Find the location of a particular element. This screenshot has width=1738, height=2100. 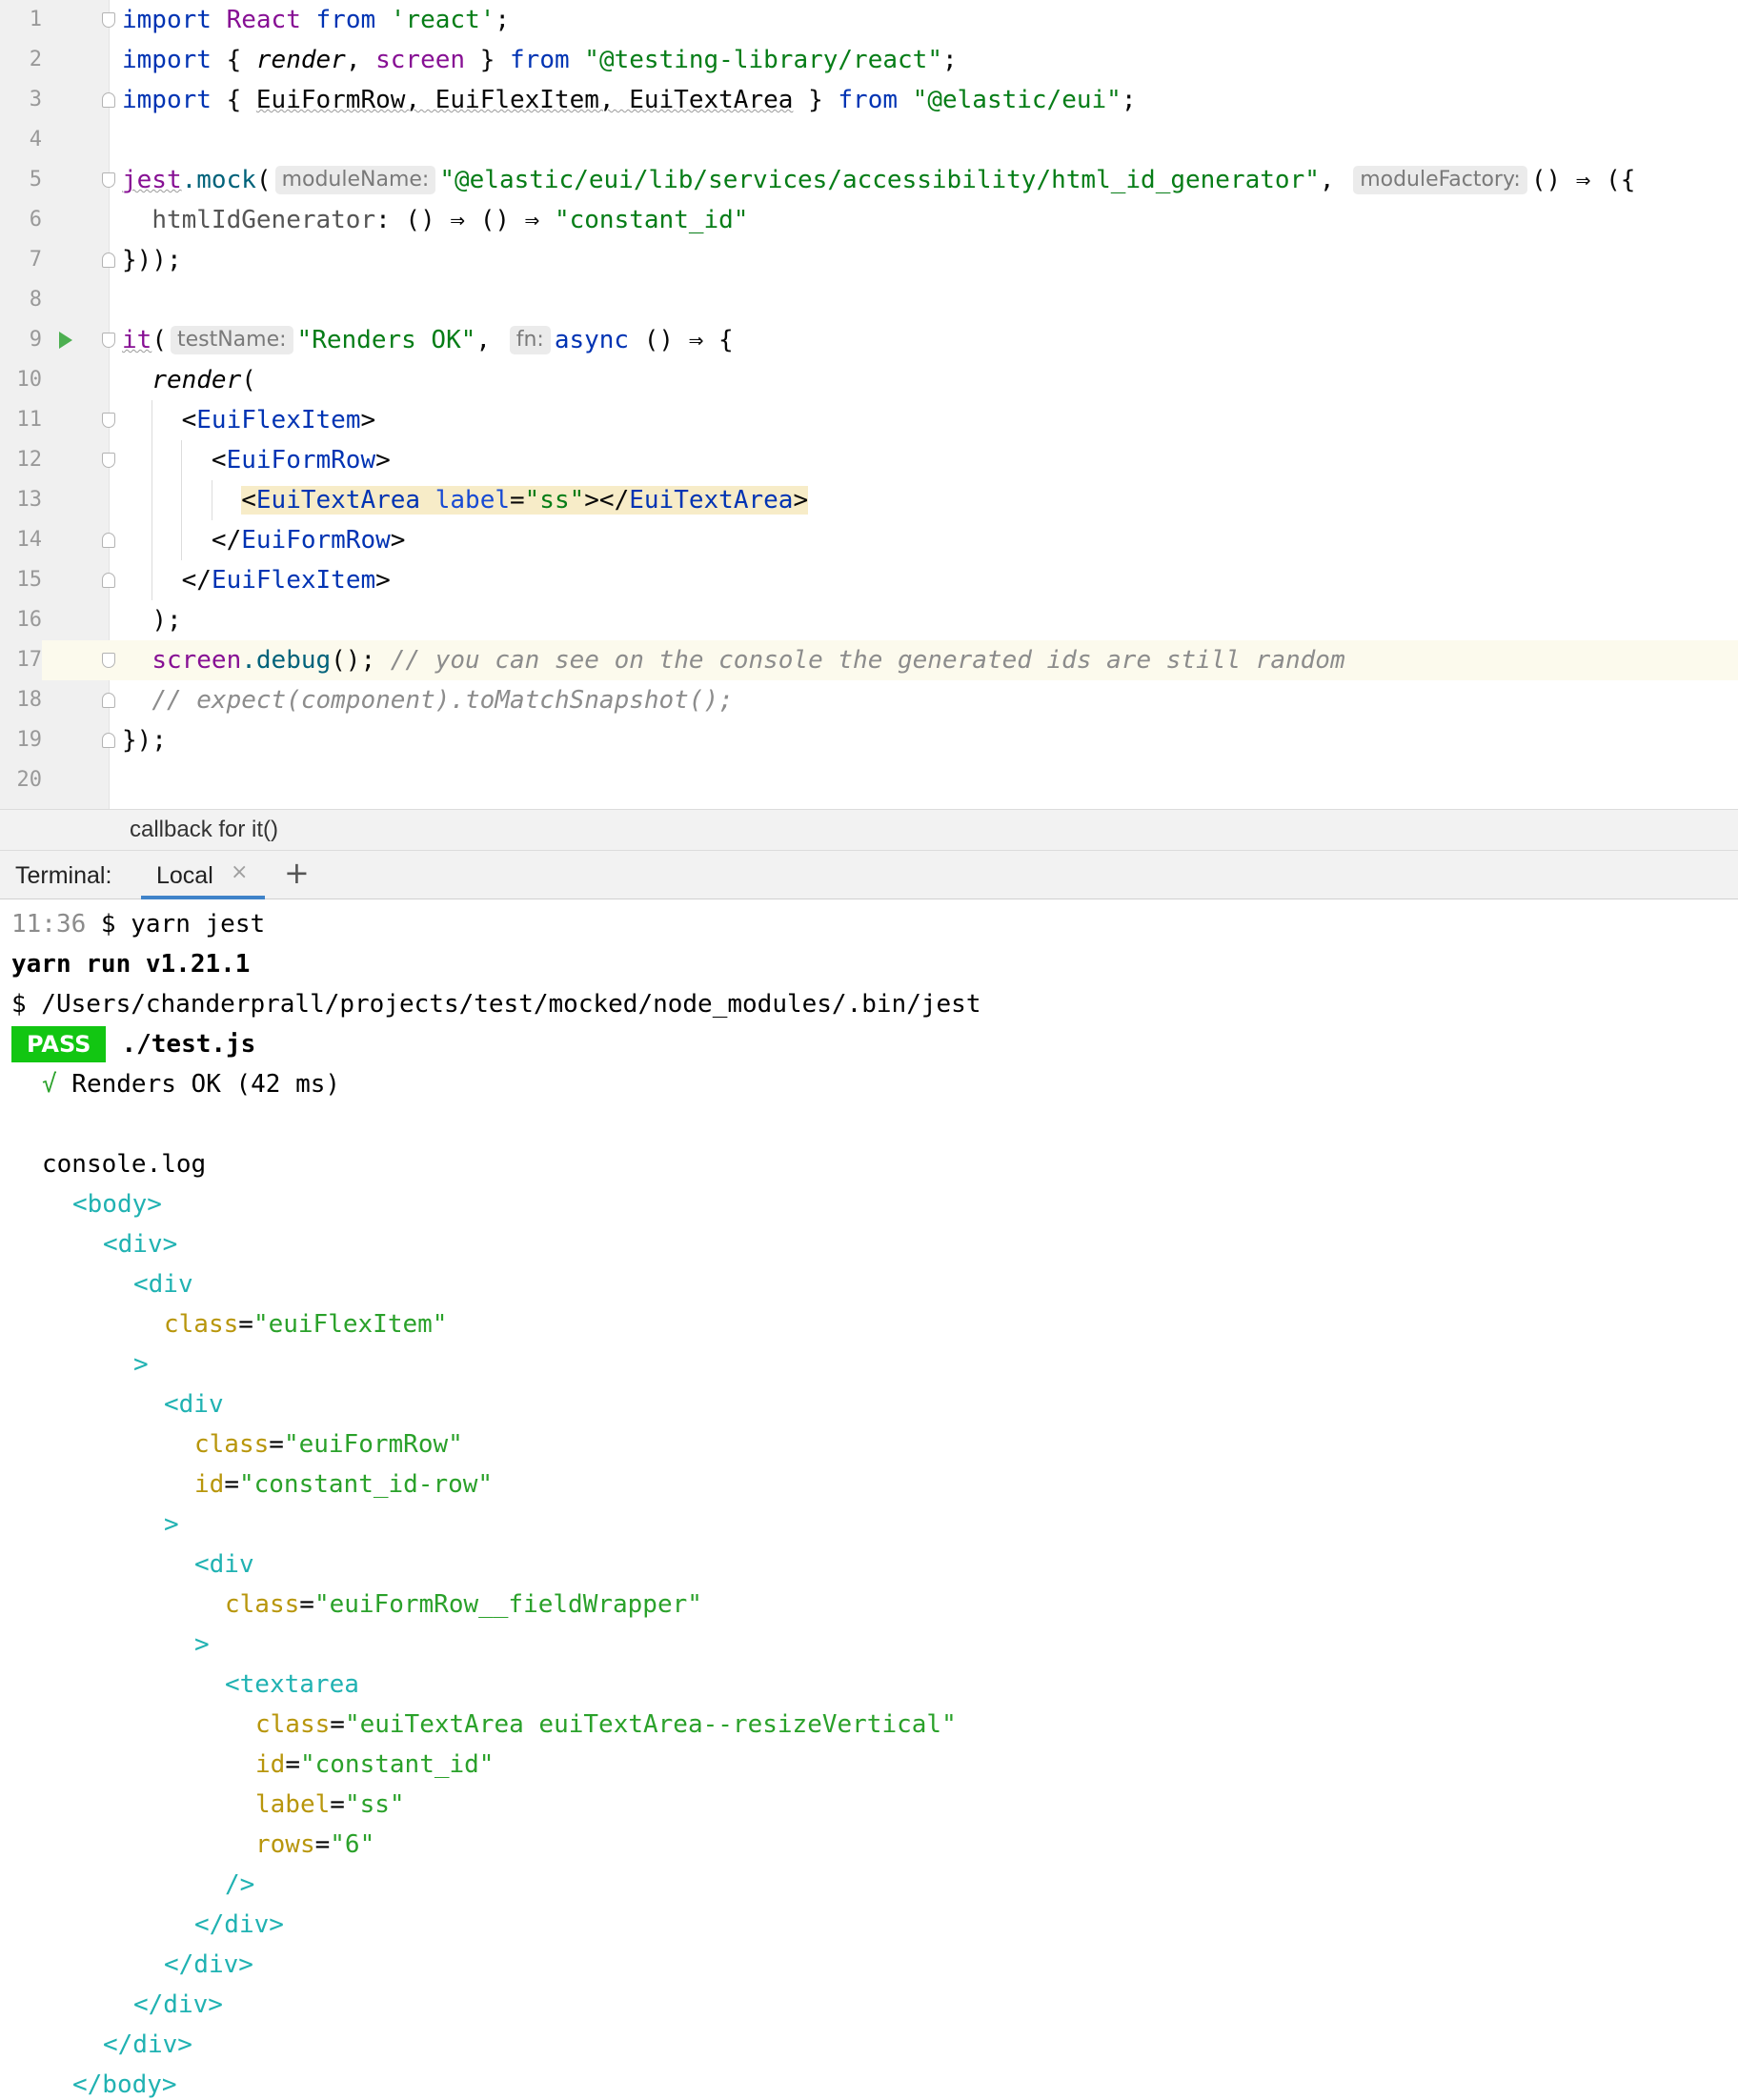

string: "@elastic/eui" is located at coordinates (1017, 100).